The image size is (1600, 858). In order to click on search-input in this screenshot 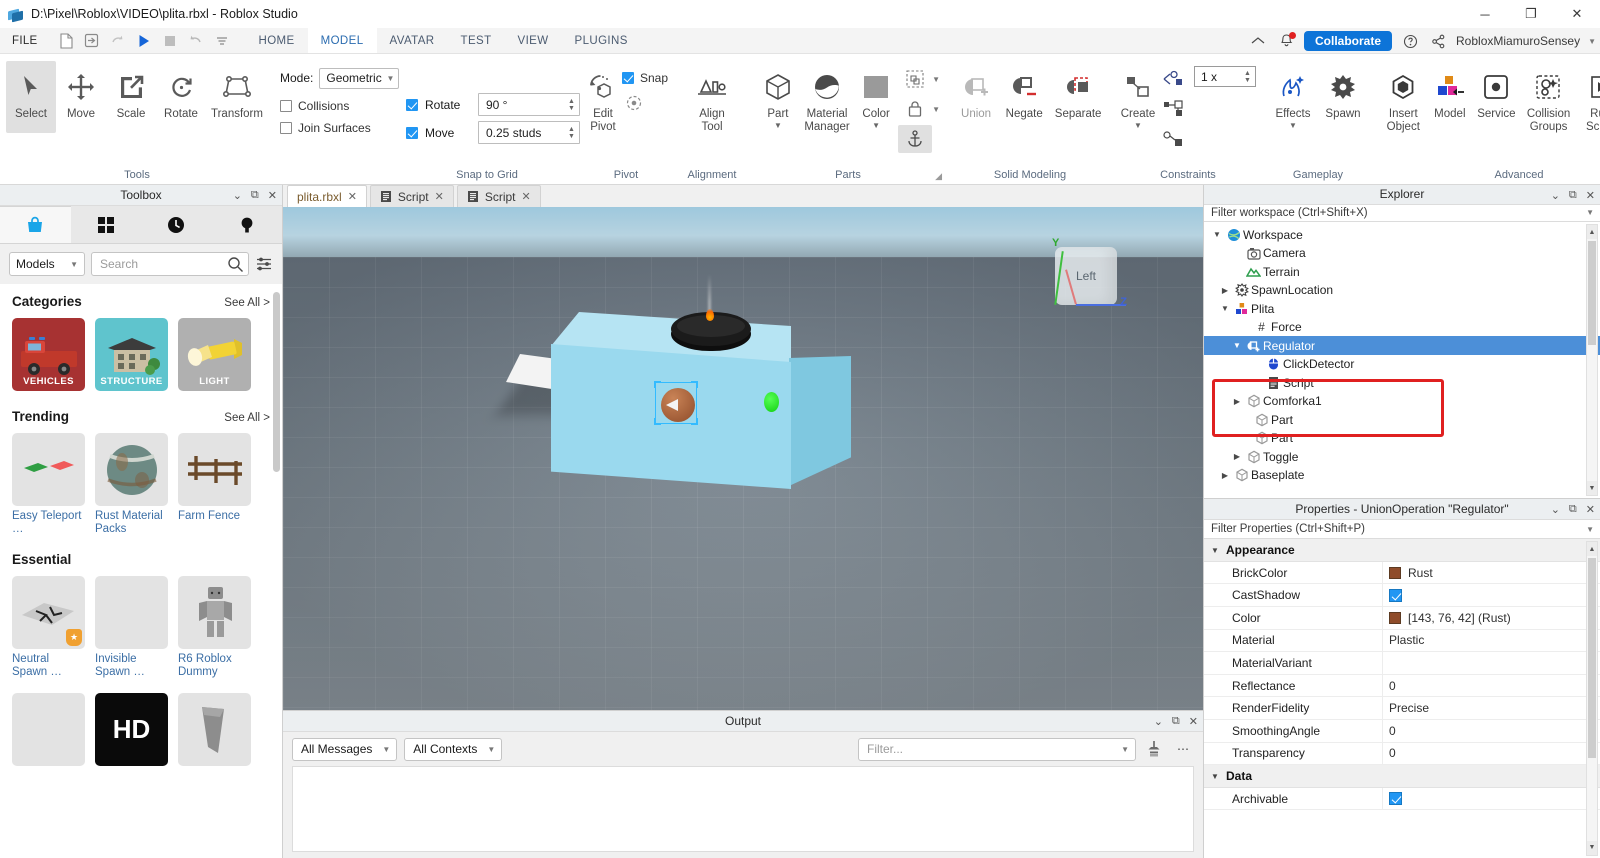, I will do `click(163, 264)`.